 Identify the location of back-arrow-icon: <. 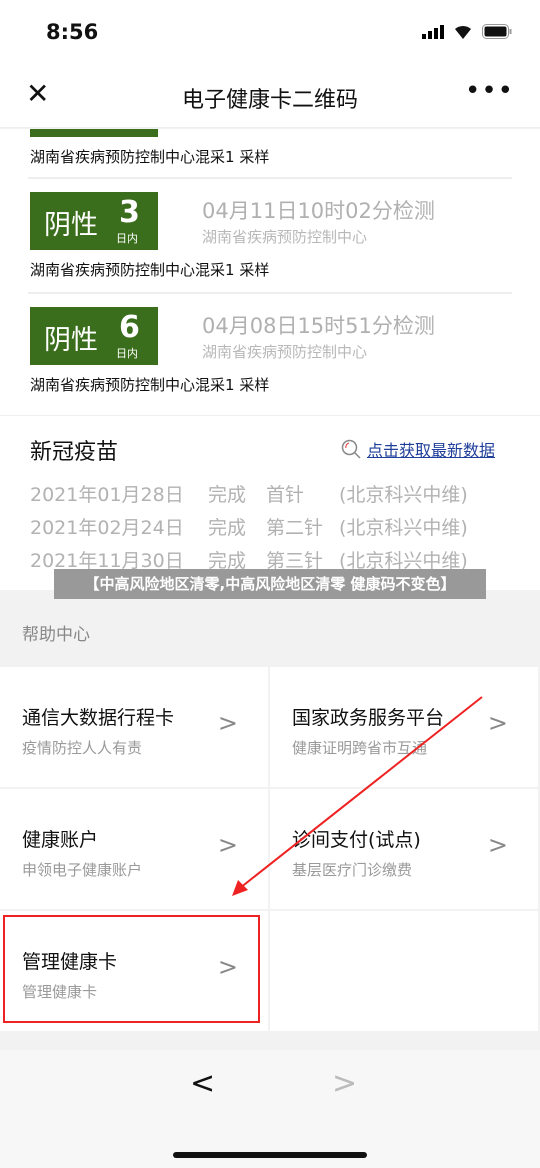
(202, 1083).